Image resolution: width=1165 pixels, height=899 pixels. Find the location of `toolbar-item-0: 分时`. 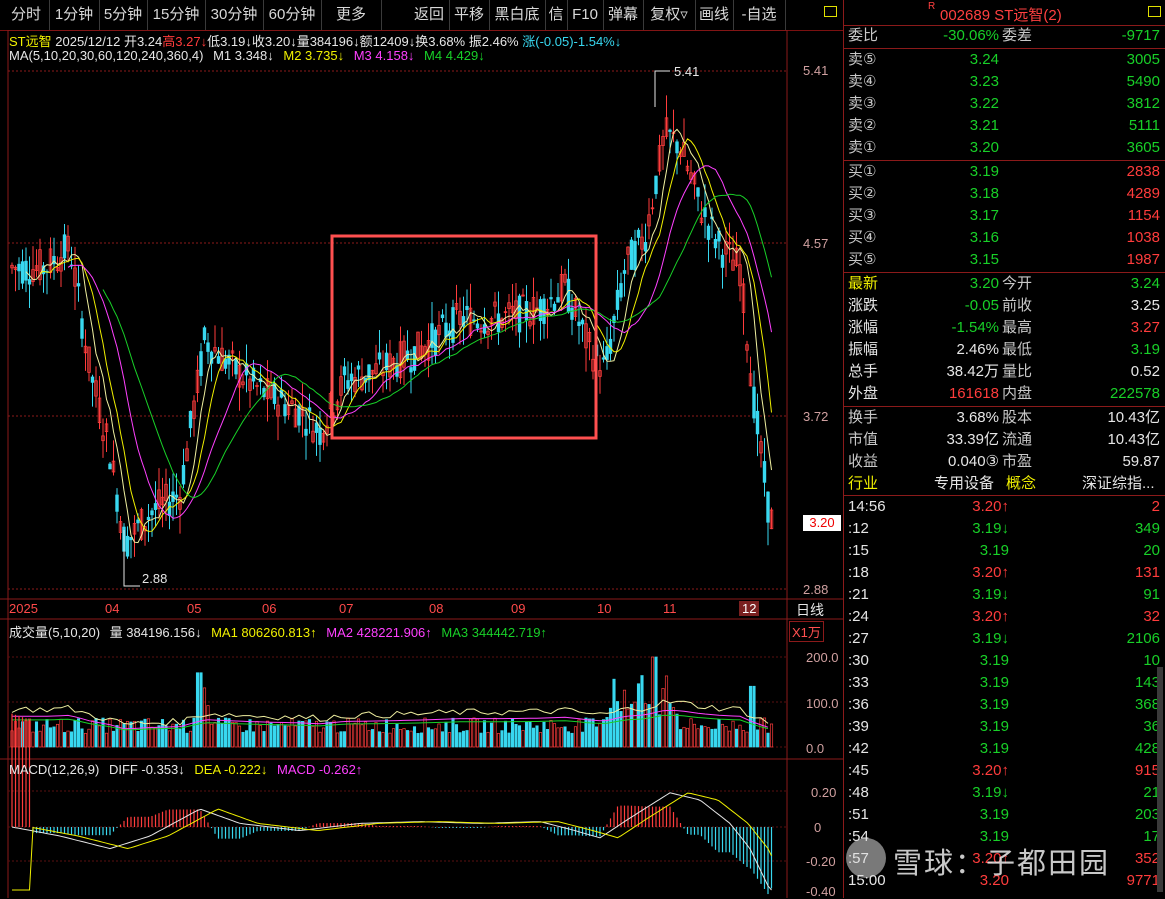

toolbar-item-0: 分时 is located at coordinates (26, 15).